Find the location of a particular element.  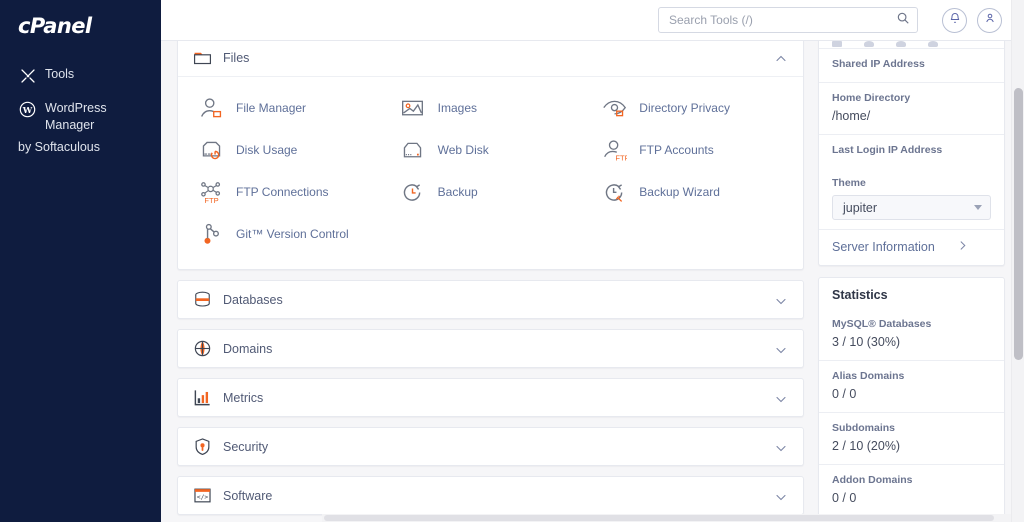

vertical-scrollbar is located at coordinates (1017, 261).